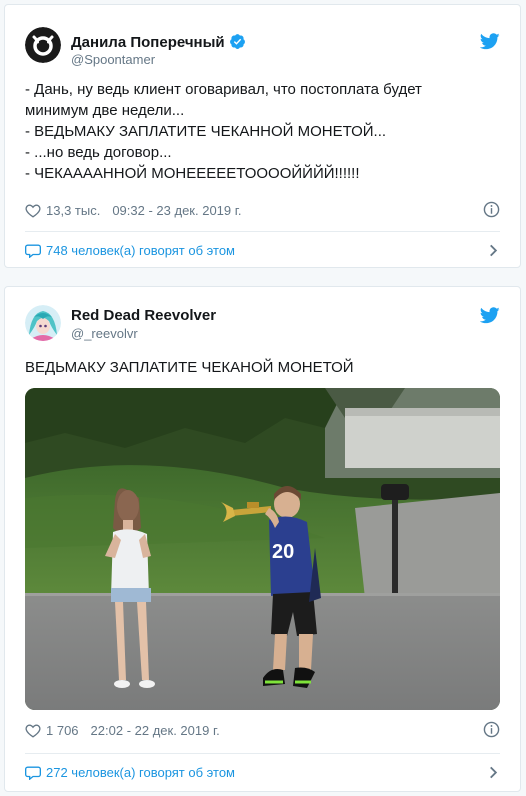  I want to click on author-name: Данила Поперечный, so click(158, 43).